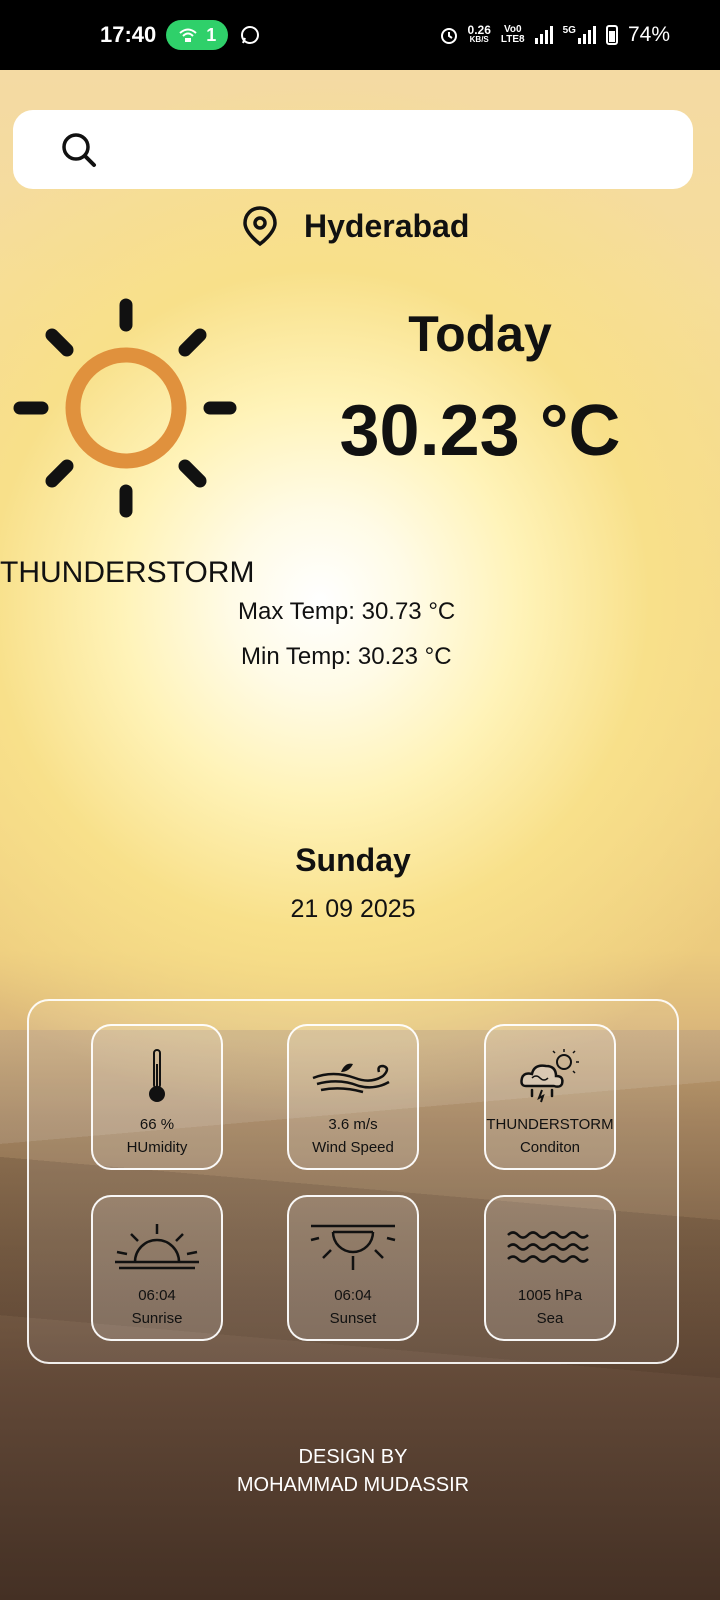  What do you see at coordinates (157, 1295) in the screenshot?
I see `sunrise-value: 06:04` at bounding box center [157, 1295].